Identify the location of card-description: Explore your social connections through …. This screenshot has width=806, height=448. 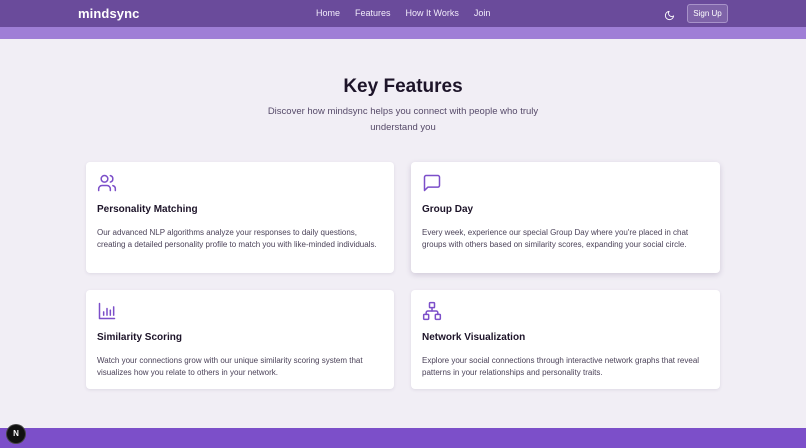
(561, 366).